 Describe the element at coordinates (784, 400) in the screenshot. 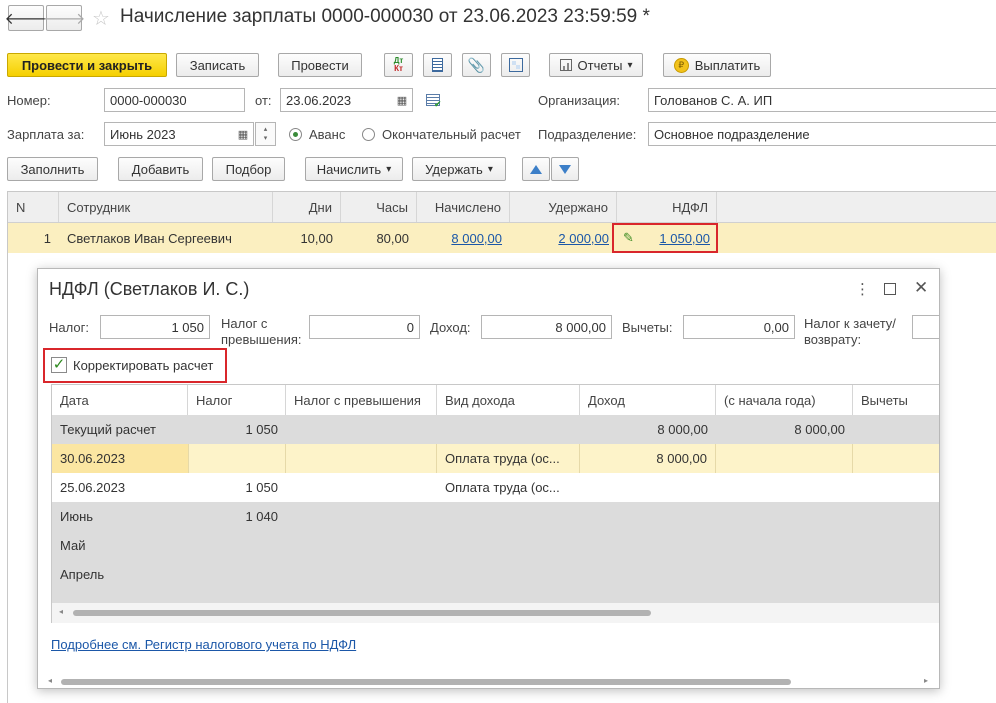

I see `col-ytd: (с начала года)` at that location.